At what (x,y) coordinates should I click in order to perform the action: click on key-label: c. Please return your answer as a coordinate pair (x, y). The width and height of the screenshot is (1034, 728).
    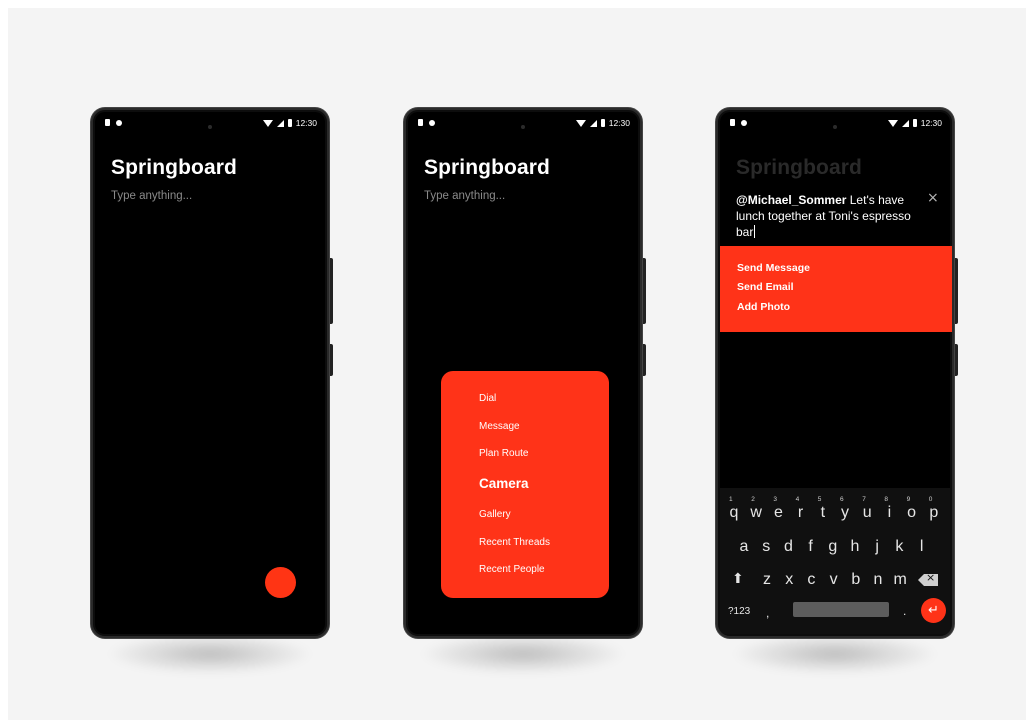
    Looking at the image, I should click on (811, 579).